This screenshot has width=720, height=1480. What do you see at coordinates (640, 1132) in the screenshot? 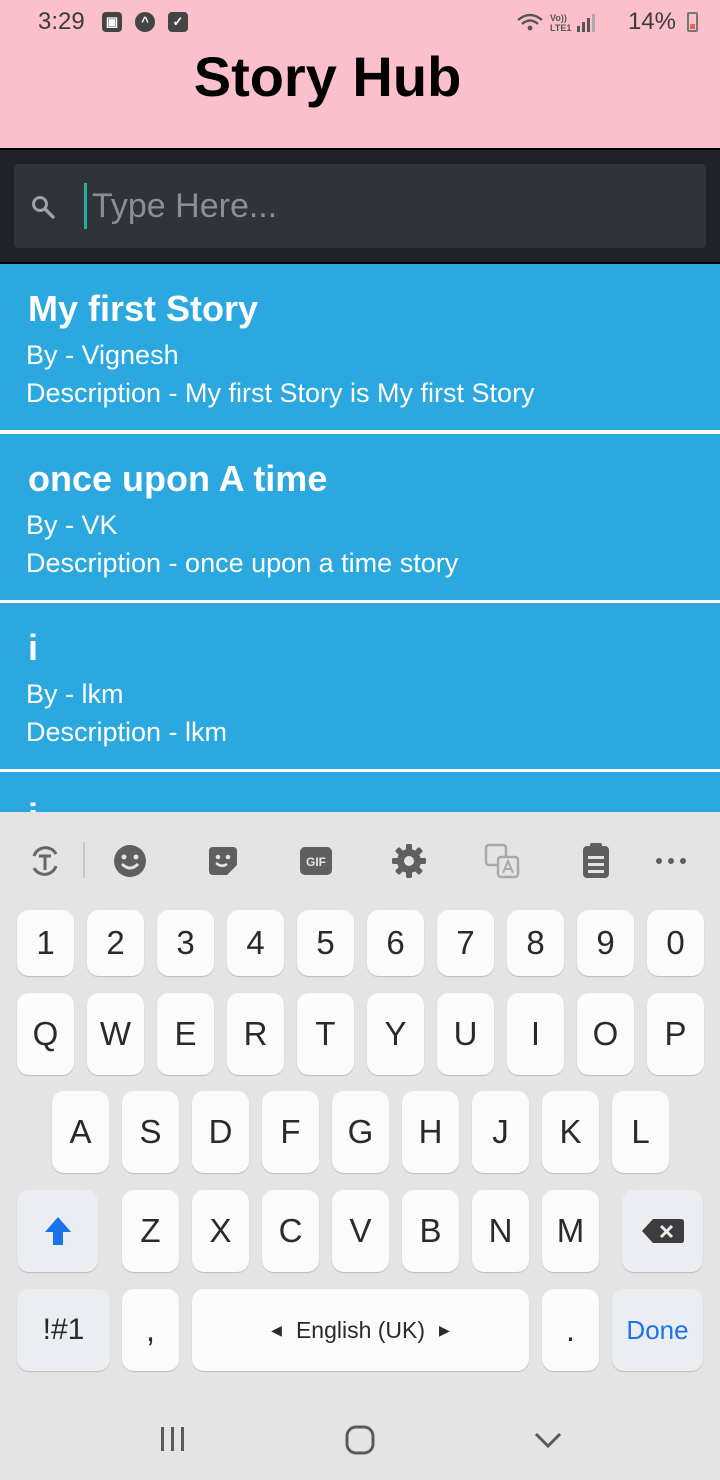
I see `key-l: L` at bounding box center [640, 1132].